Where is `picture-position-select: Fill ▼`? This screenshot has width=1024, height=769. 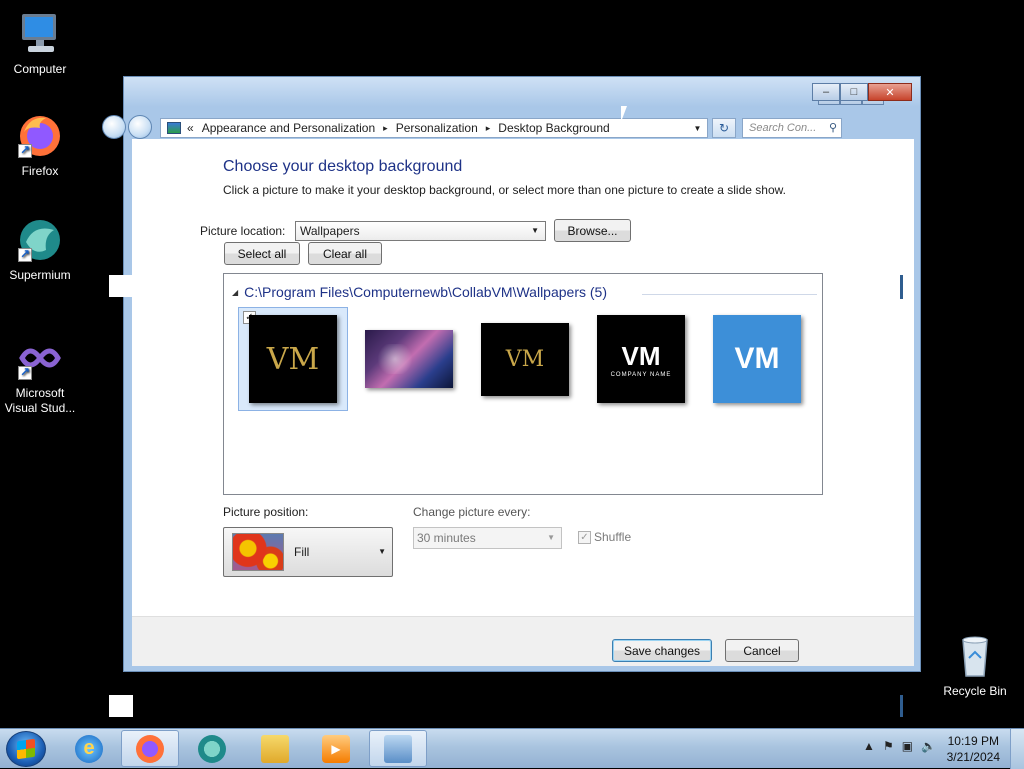
picture-position-select: Fill ▼ is located at coordinates (308, 552).